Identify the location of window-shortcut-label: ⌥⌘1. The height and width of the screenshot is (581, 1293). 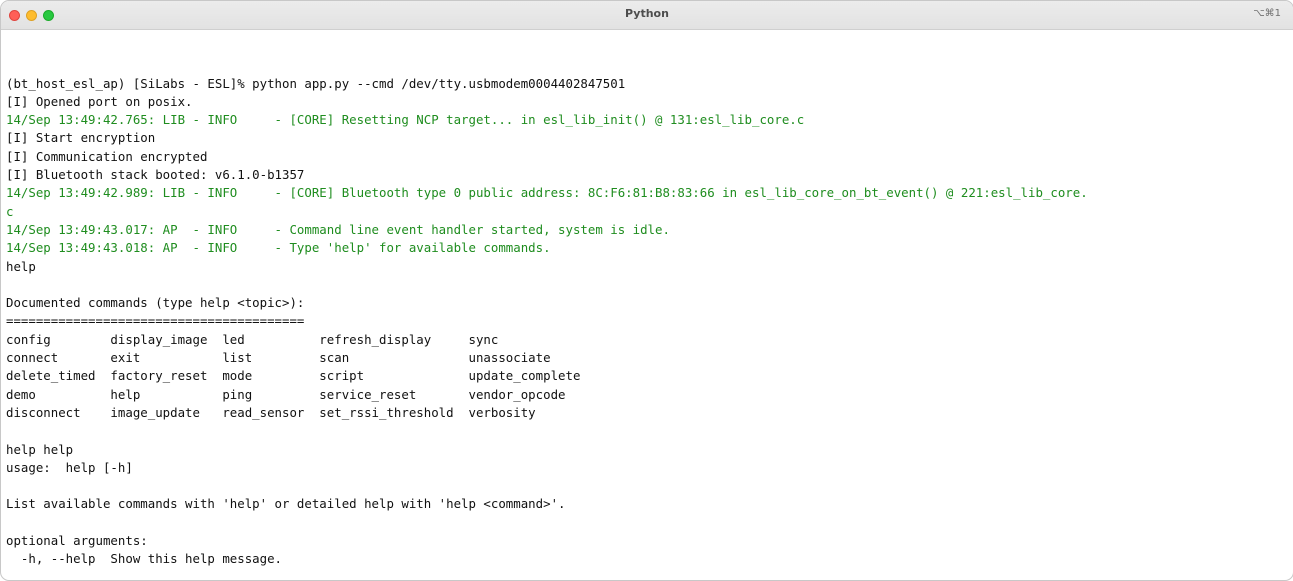
(1267, 13).